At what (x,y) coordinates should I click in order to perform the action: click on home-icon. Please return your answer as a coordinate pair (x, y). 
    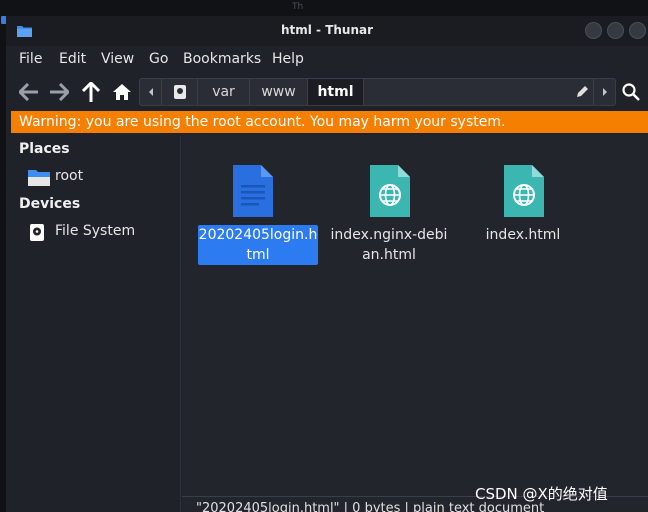
    Looking at the image, I should click on (122, 92).